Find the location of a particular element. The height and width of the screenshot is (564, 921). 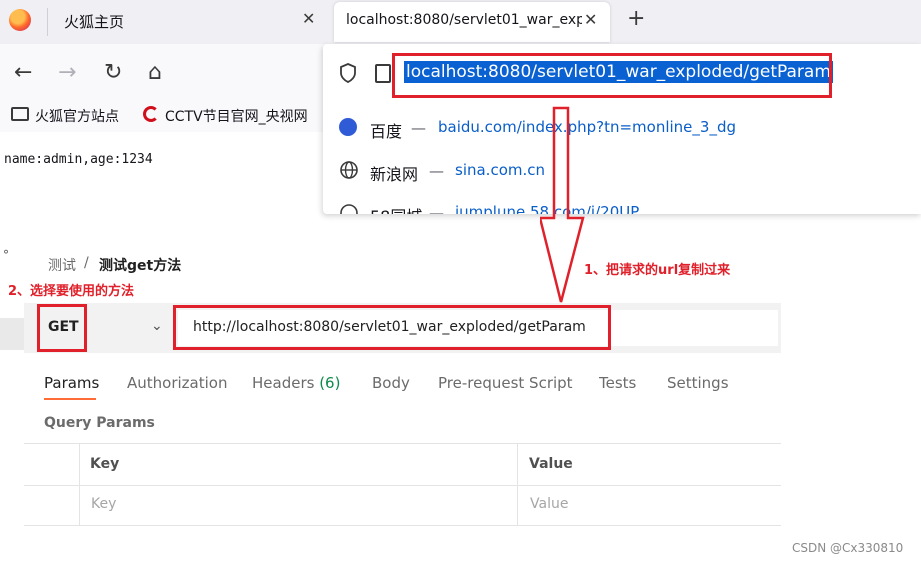

tab-pre-request-script: Pre-request Script is located at coordinates (505, 383).